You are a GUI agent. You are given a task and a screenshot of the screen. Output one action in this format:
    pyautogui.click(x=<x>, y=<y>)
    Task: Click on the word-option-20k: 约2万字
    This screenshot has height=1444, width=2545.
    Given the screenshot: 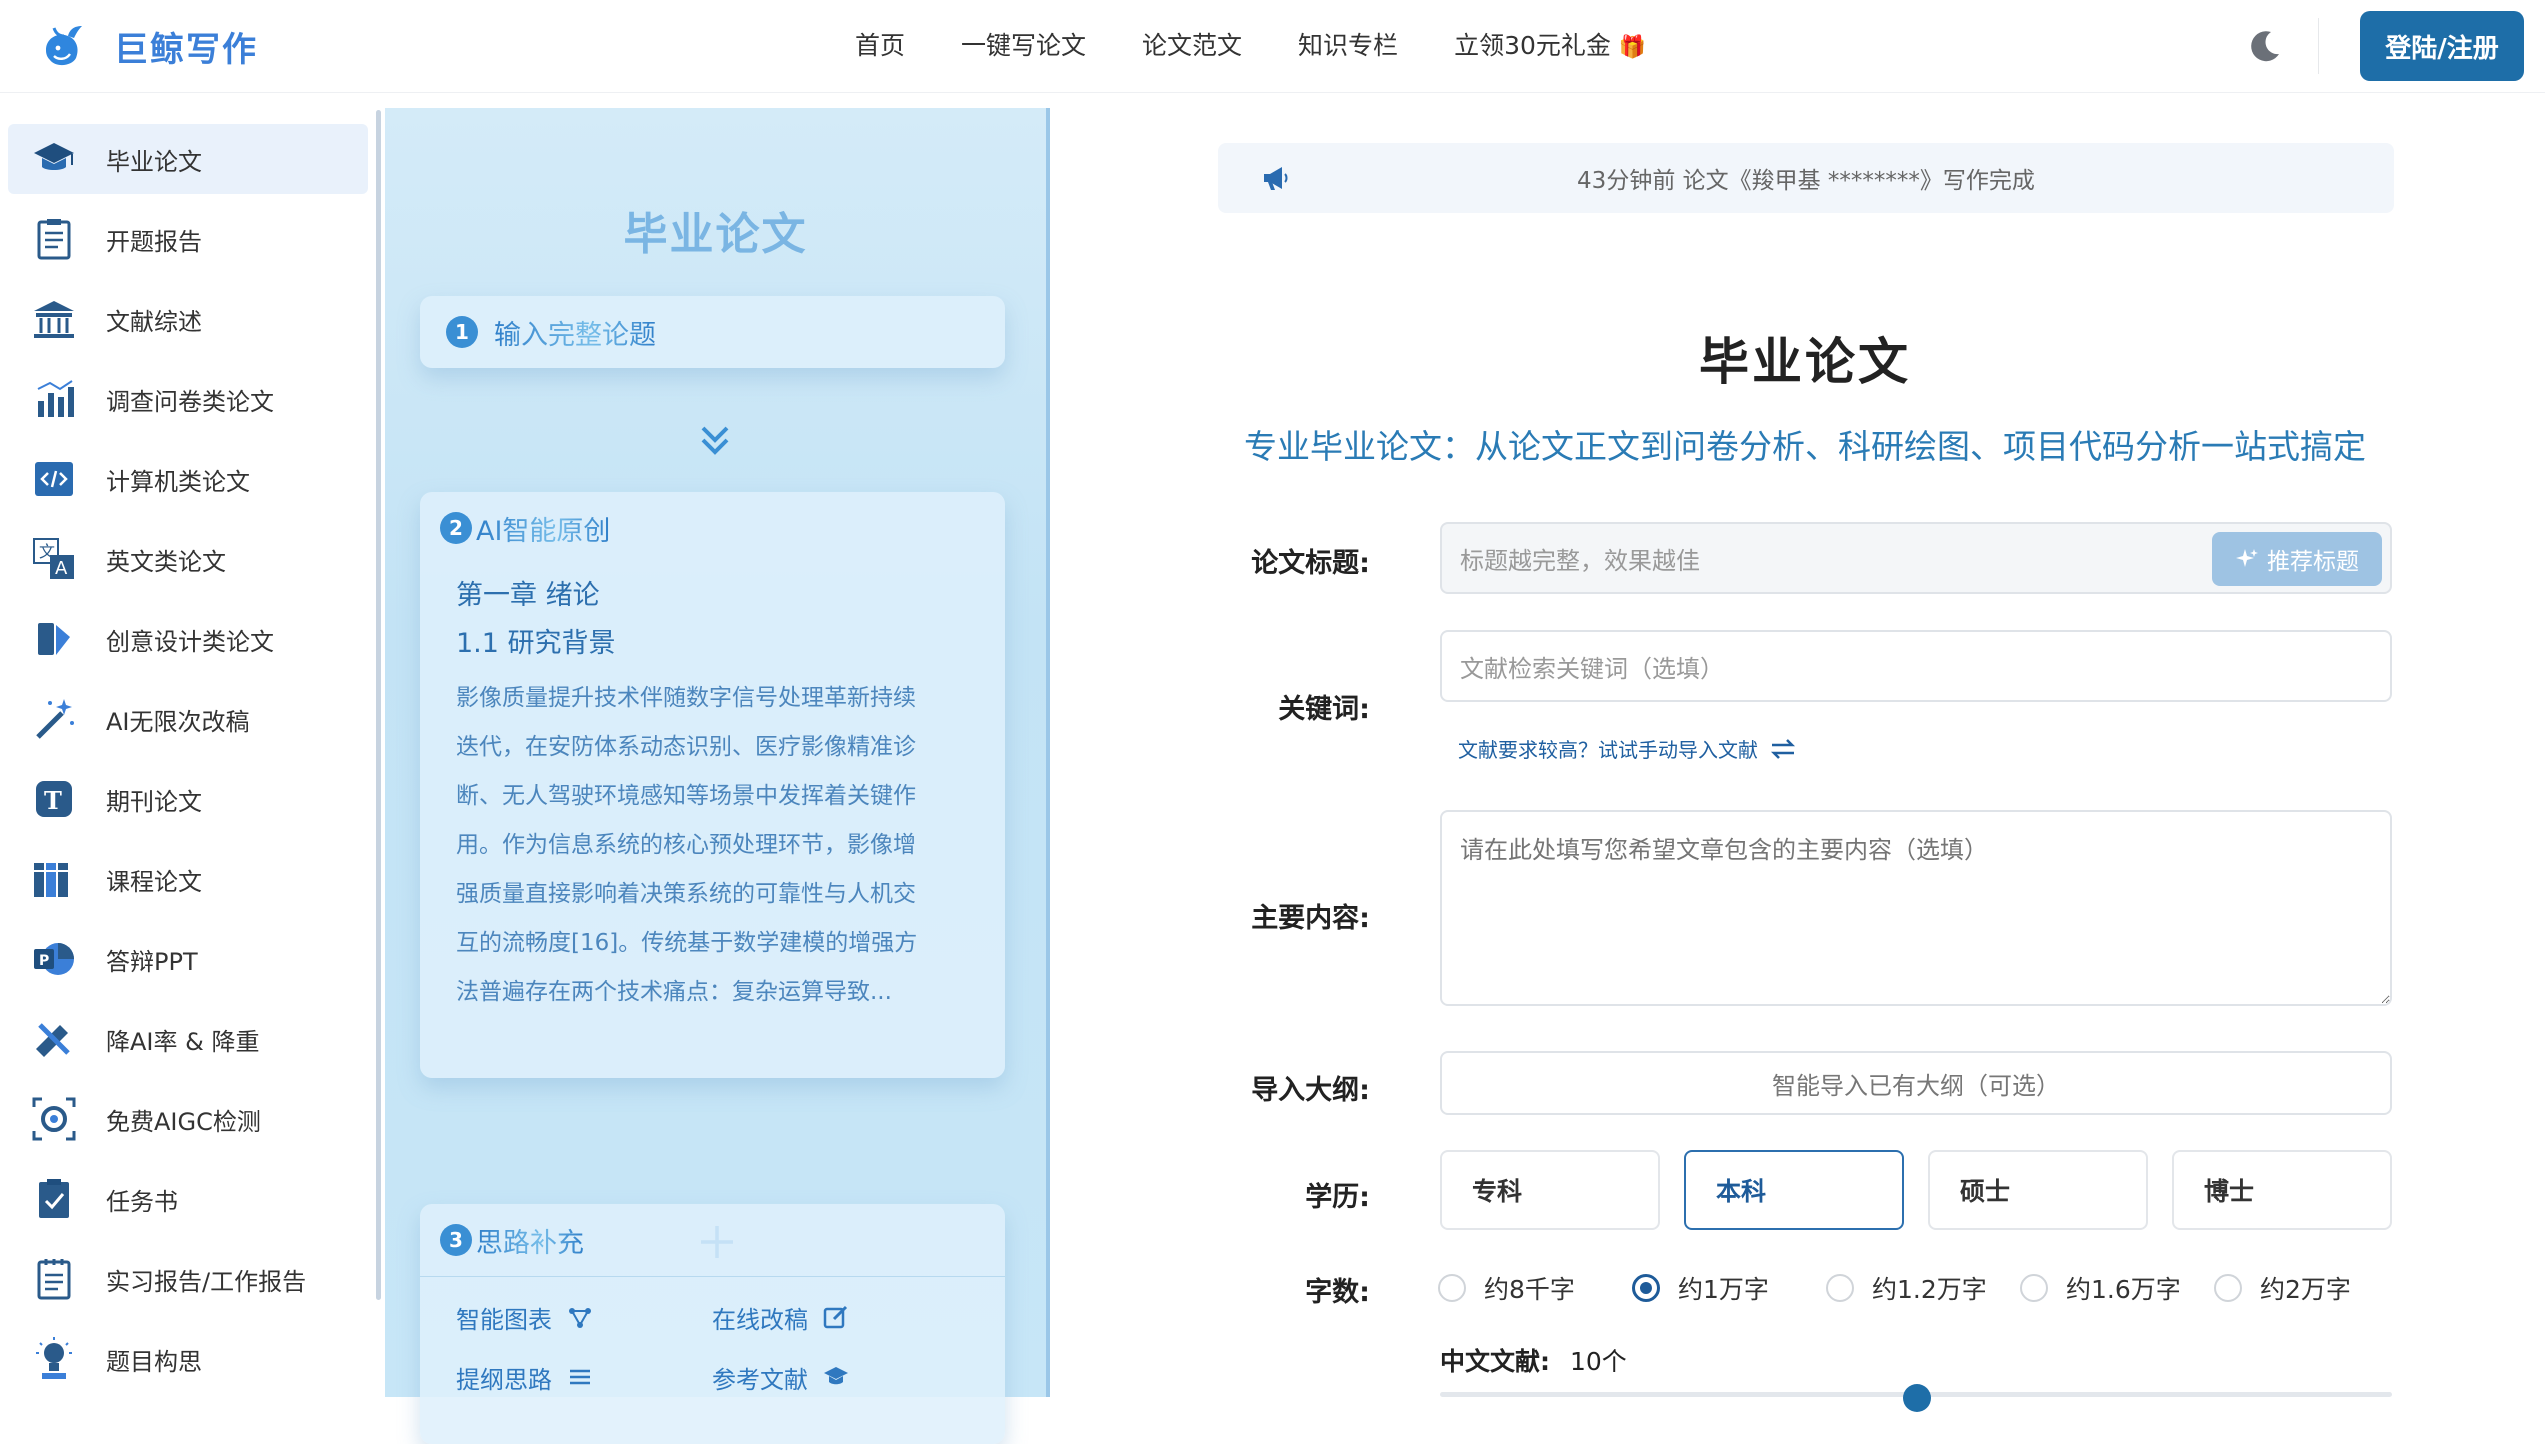 What is the action you would take?
    pyautogui.click(x=2282, y=1288)
    